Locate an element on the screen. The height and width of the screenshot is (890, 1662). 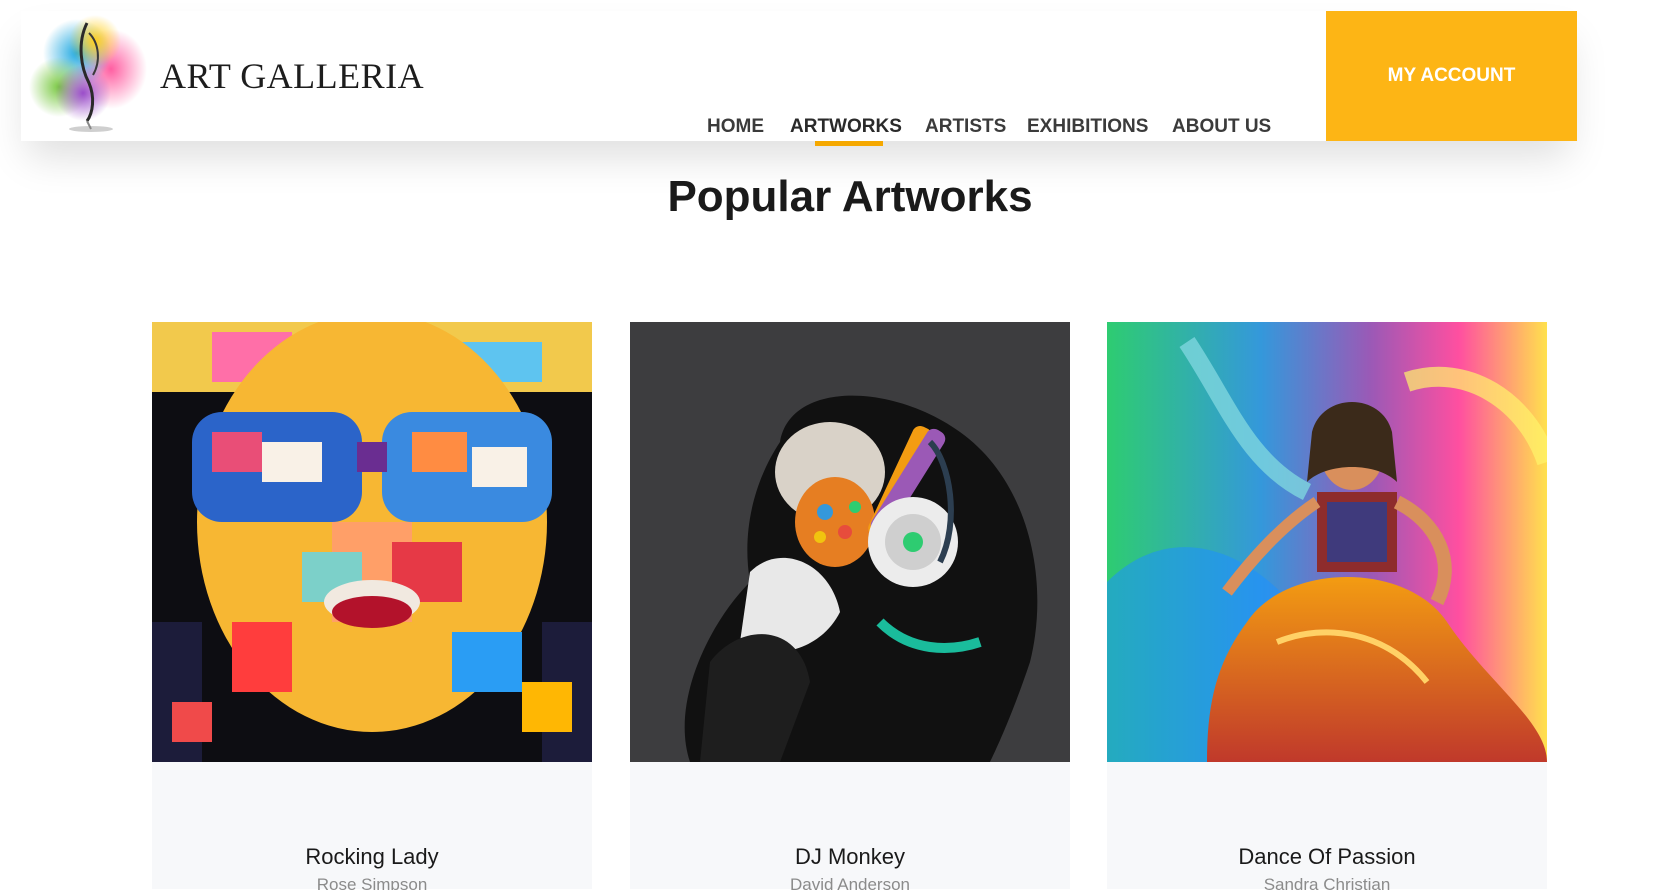
artwork-title: DJ Monkey is located at coordinates (850, 857).